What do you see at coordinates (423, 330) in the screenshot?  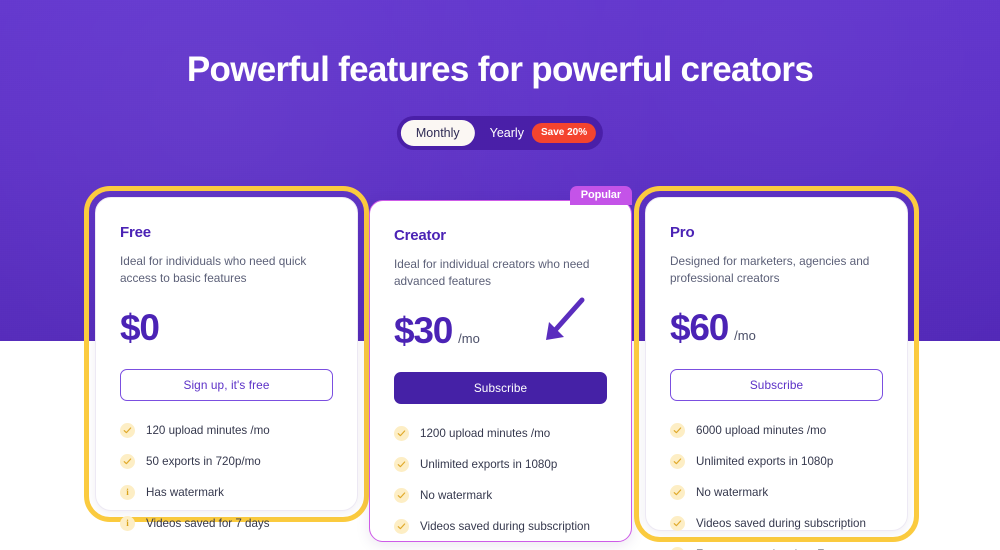 I see `plan-price-creator: $30` at bounding box center [423, 330].